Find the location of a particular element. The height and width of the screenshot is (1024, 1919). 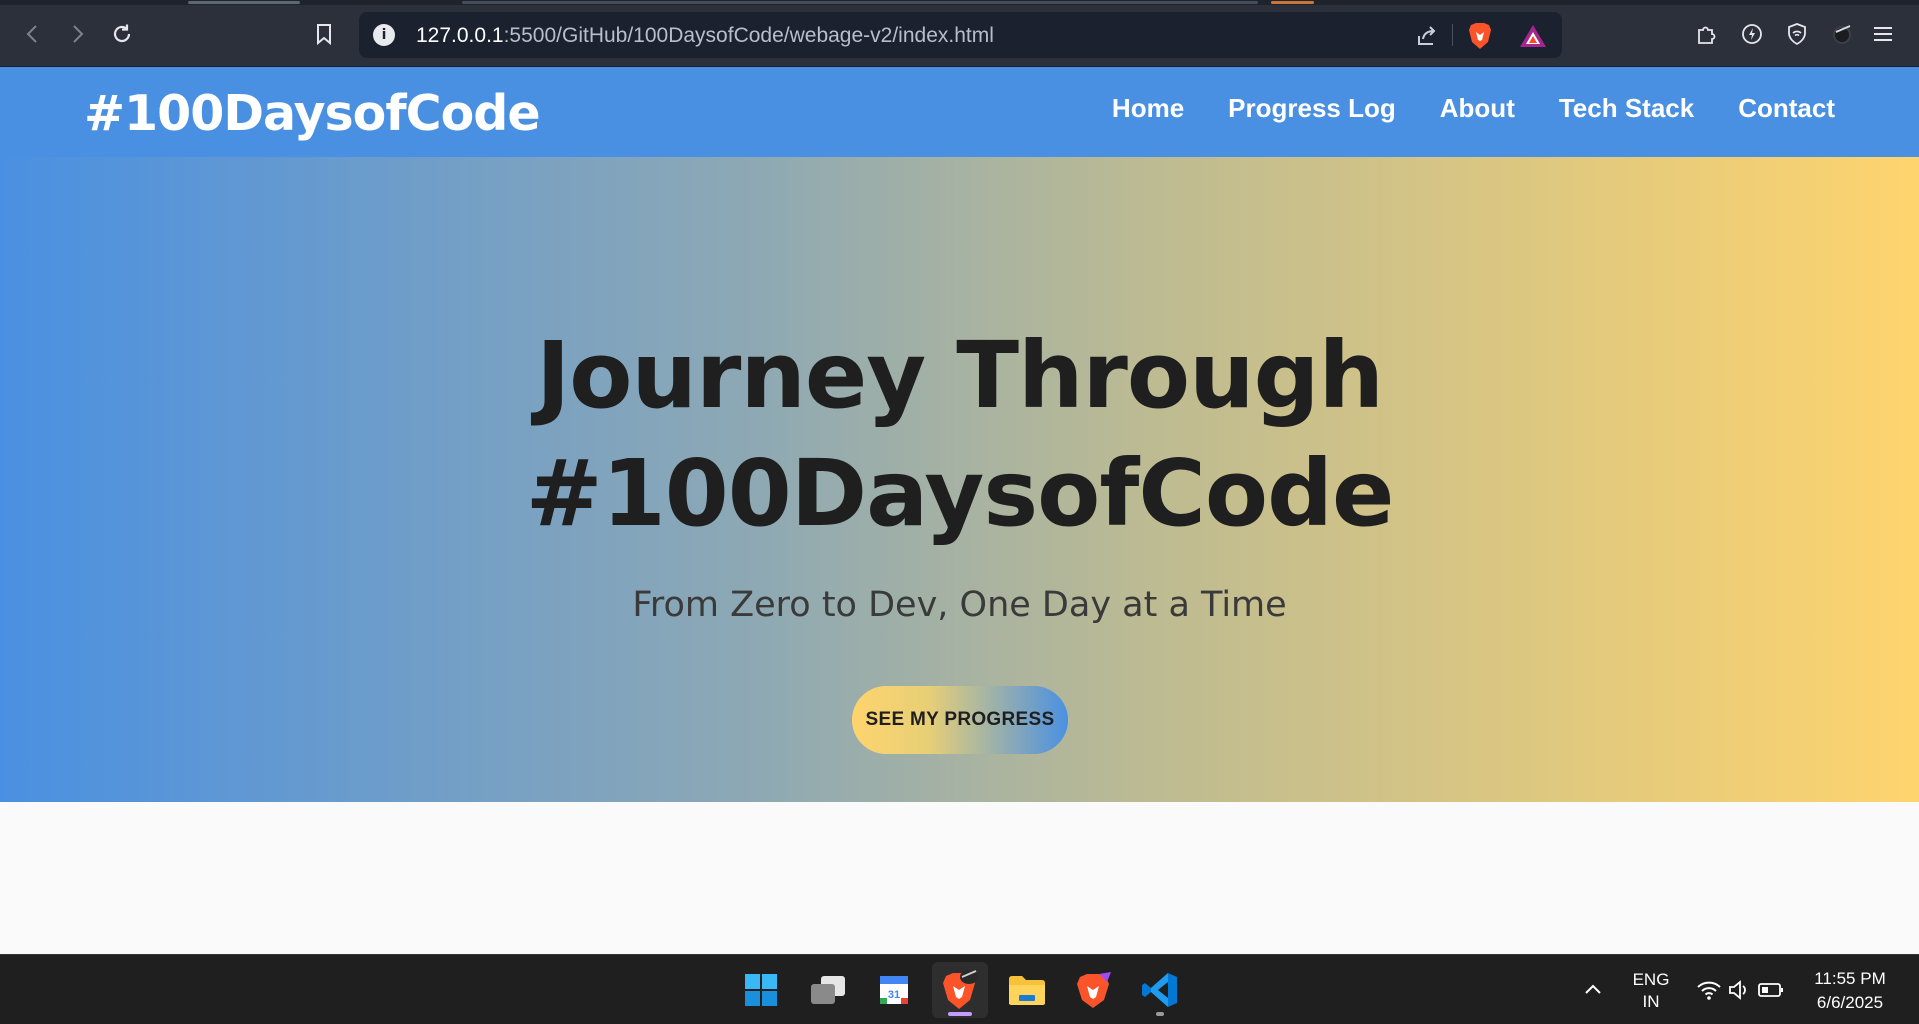

vpn-button is located at coordinates (1797, 34).